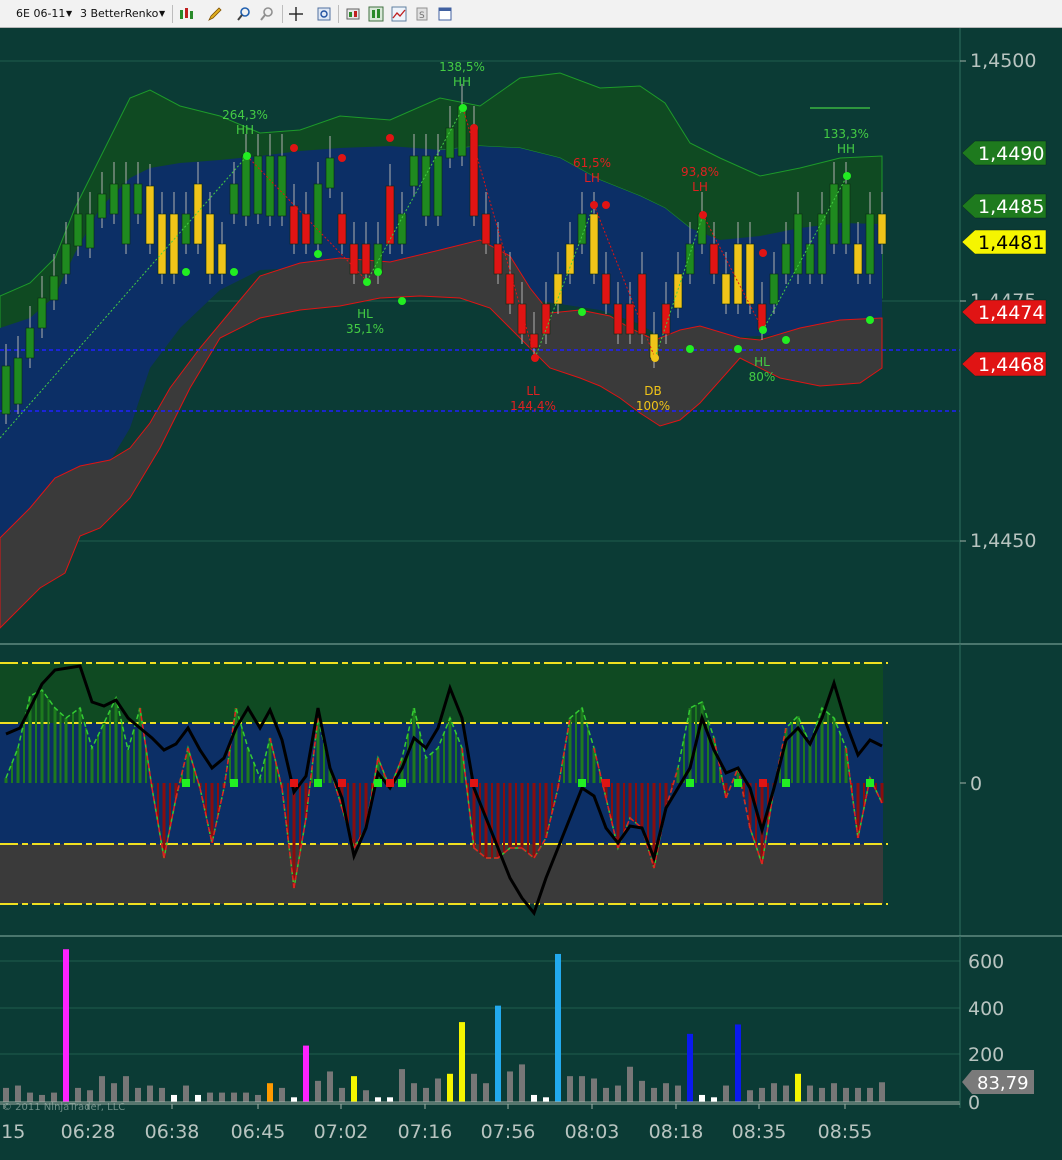 The width and height of the screenshot is (1062, 1160). I want to click on properties-icon, so click(445, 14).